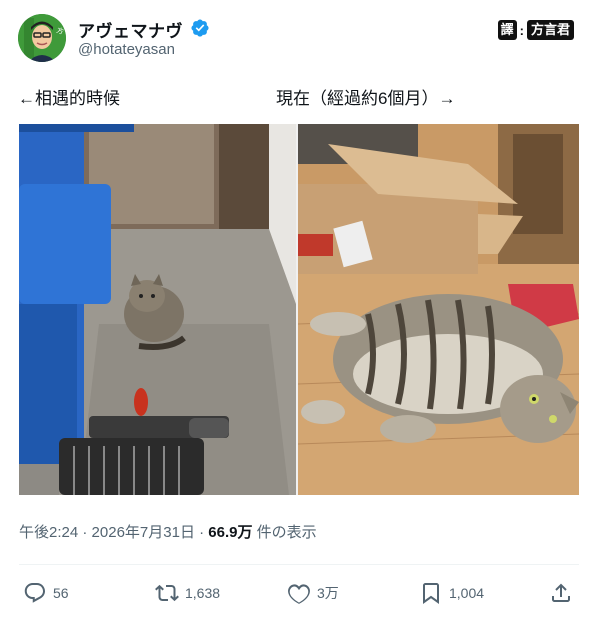  What do you see at coordinates (167, 593) in the screenshot?
I see `retweet-icon` at bounding box center [167, 593].